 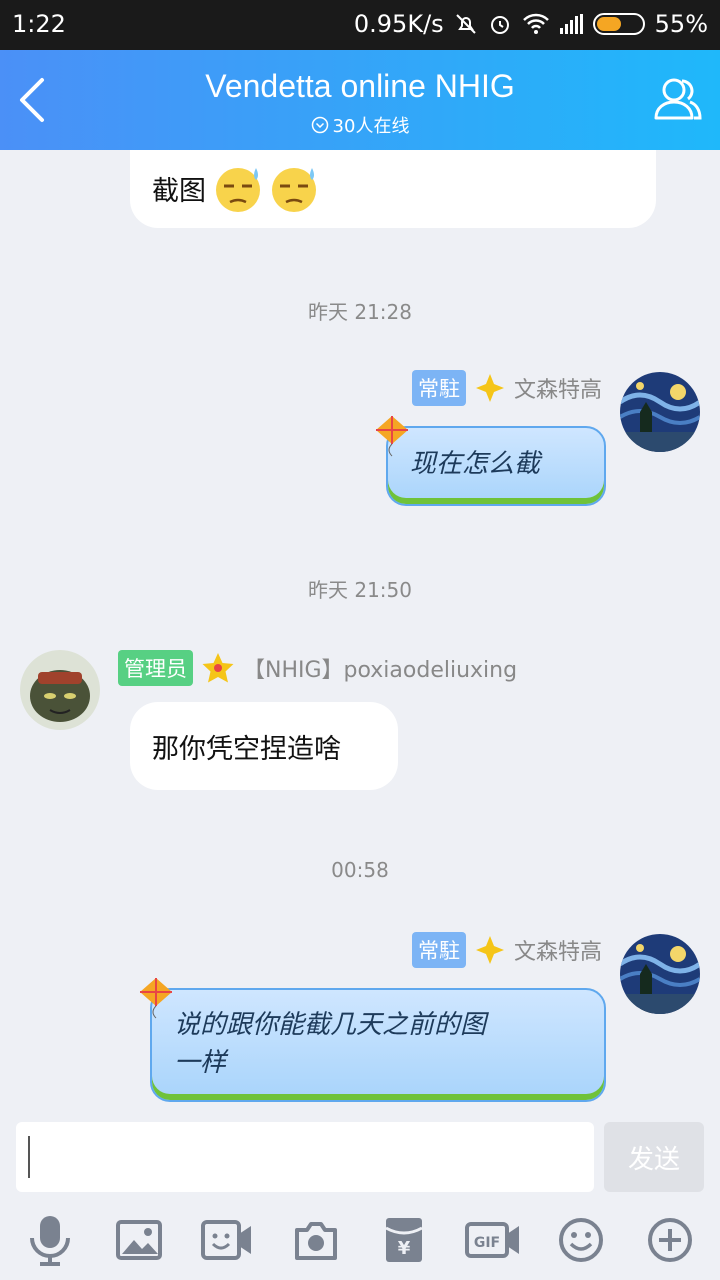 What do you see at coordinates (50, 1240) in the screenshot?
I see `mic-icon` at bounding box center [50, 1240].